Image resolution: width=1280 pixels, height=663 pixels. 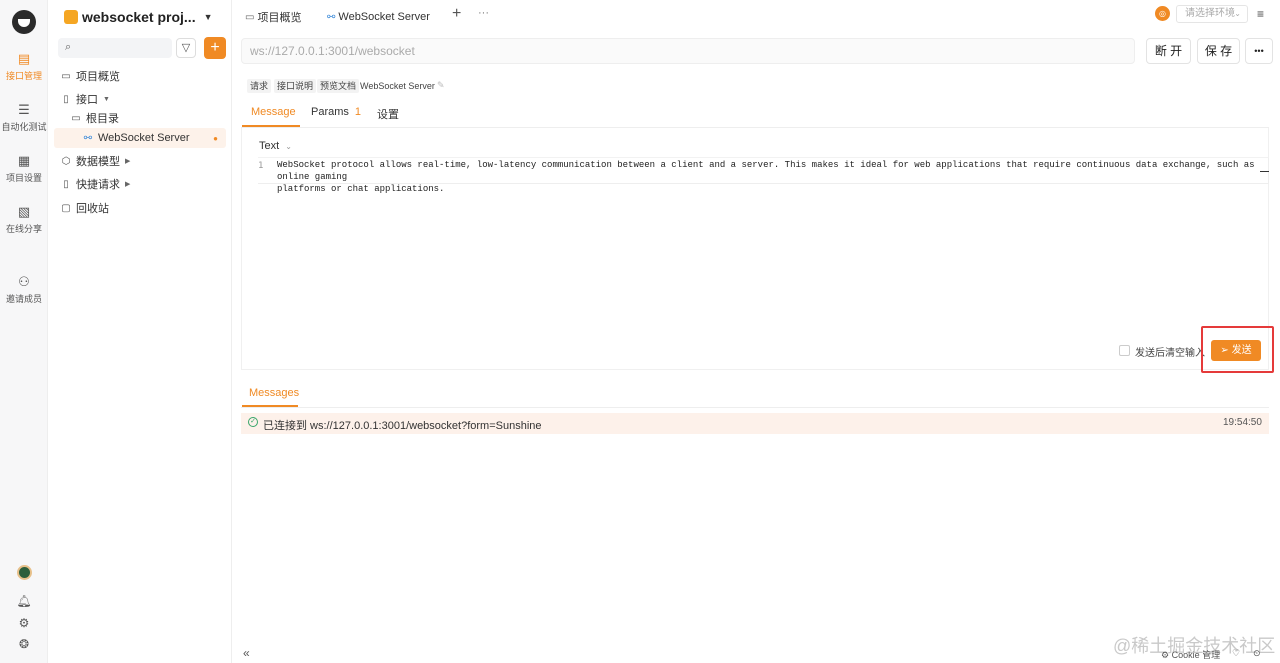 I want to click on shield-icon: ♡, so click(x=1236, y=653).